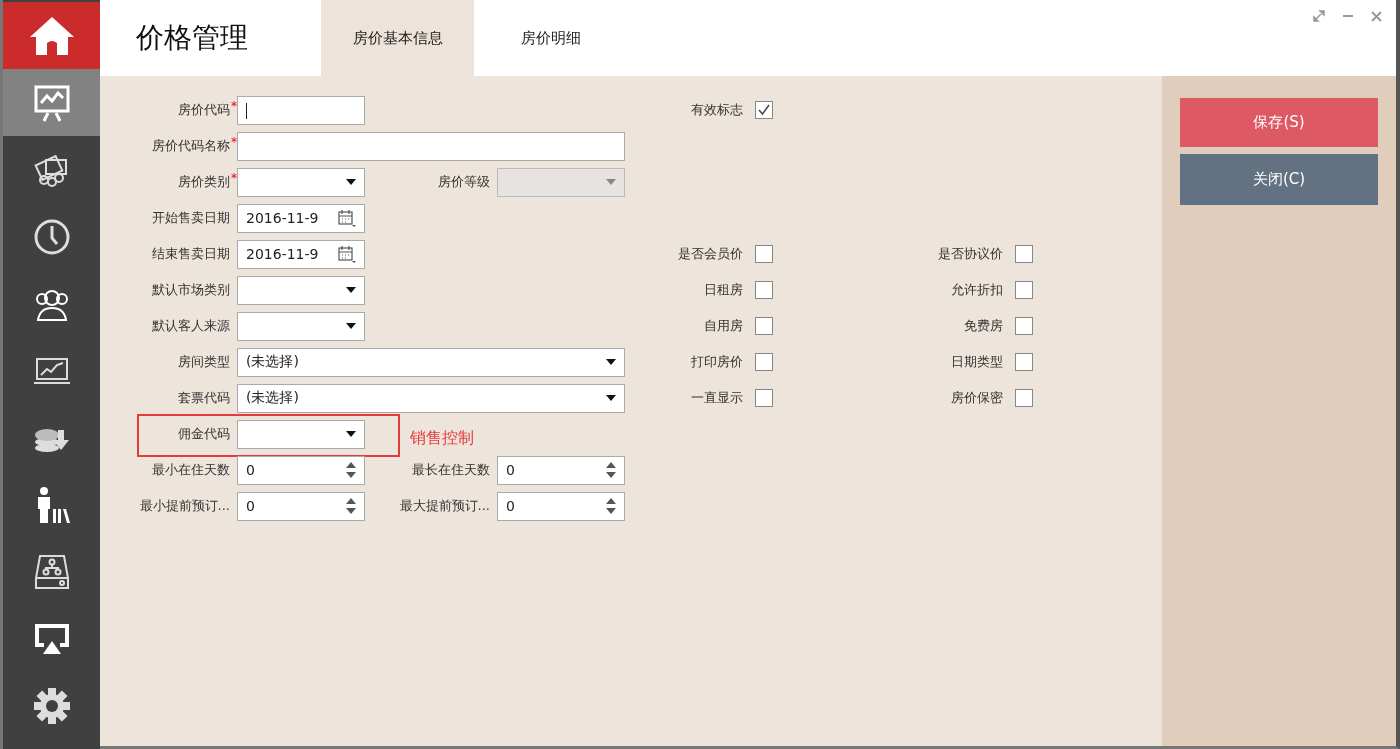 This screenshot has height=749, width=1400. Describe the element at coordinates (977, 398) in the screenshot. I see `checkbox-label: 房价保密` at that location.